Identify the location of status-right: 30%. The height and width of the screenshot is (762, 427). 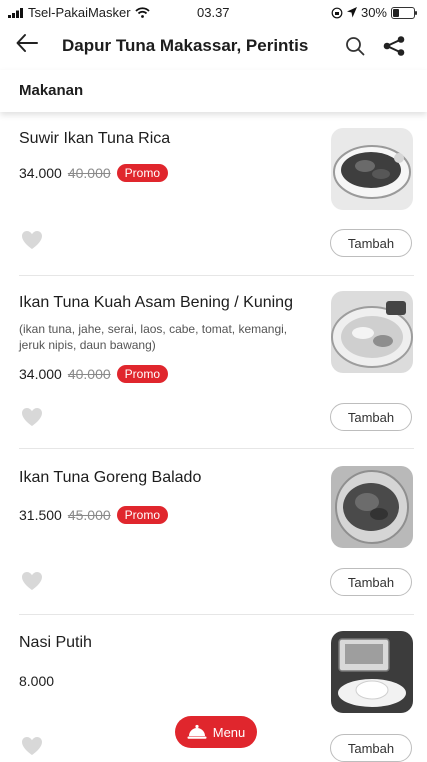
(374, 12).